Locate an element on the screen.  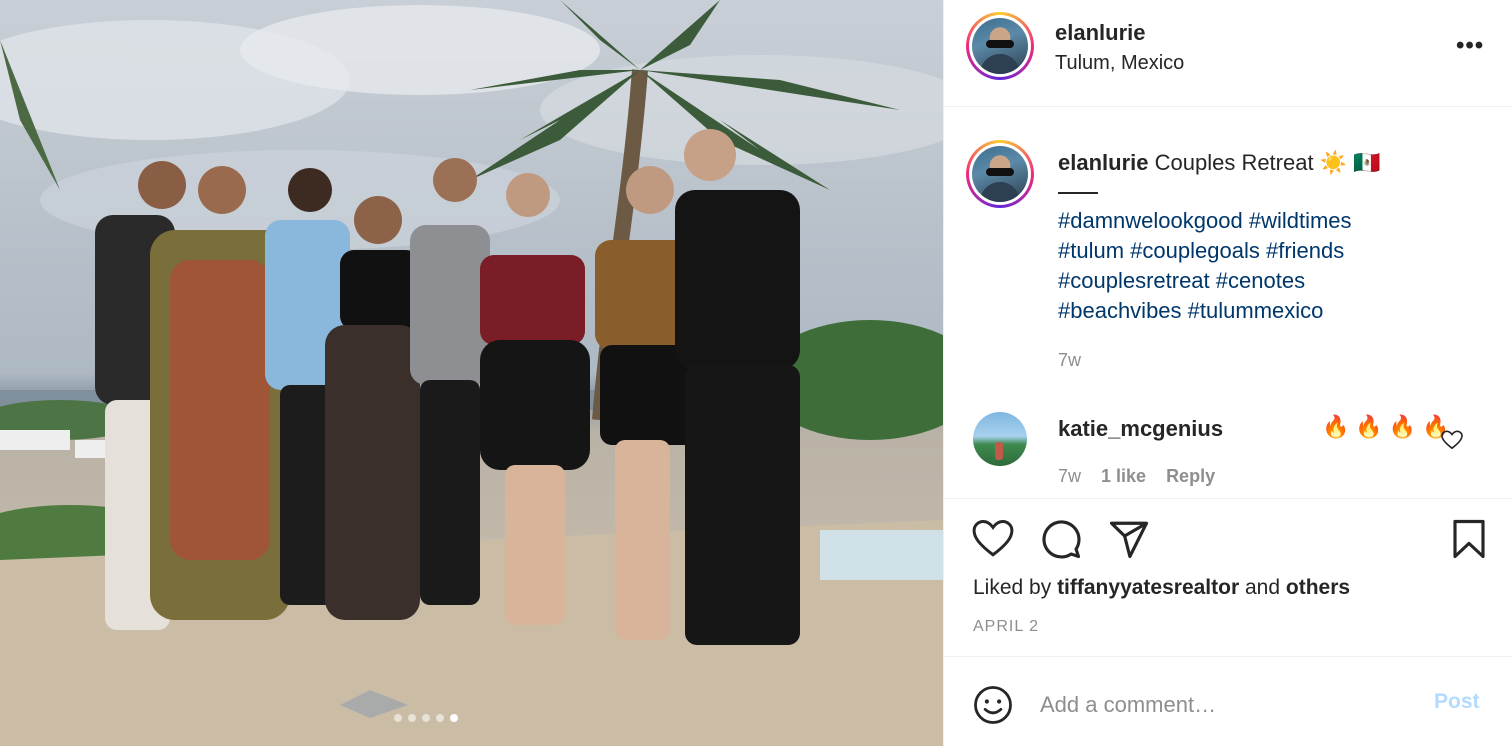
carousel-dots is located at coordinates (426, 718).